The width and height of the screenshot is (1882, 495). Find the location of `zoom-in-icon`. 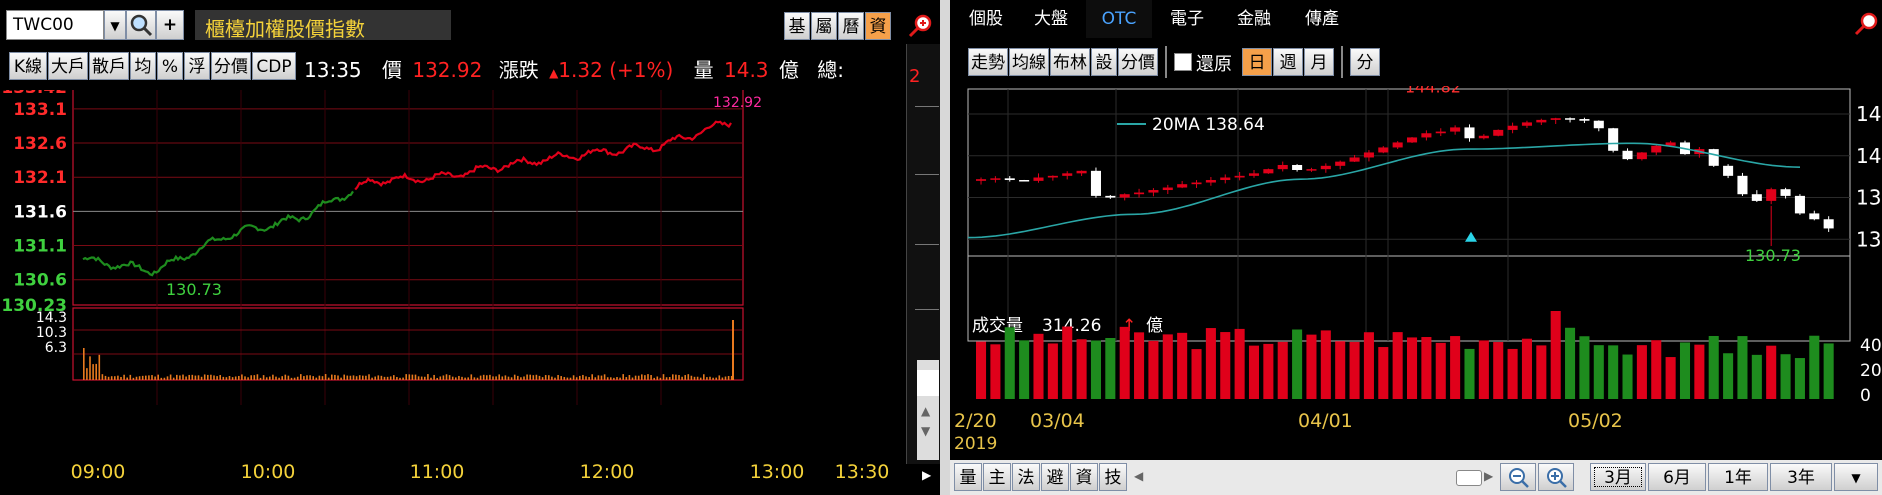

zoom-in-icon is located at coordinates (1556, 477).